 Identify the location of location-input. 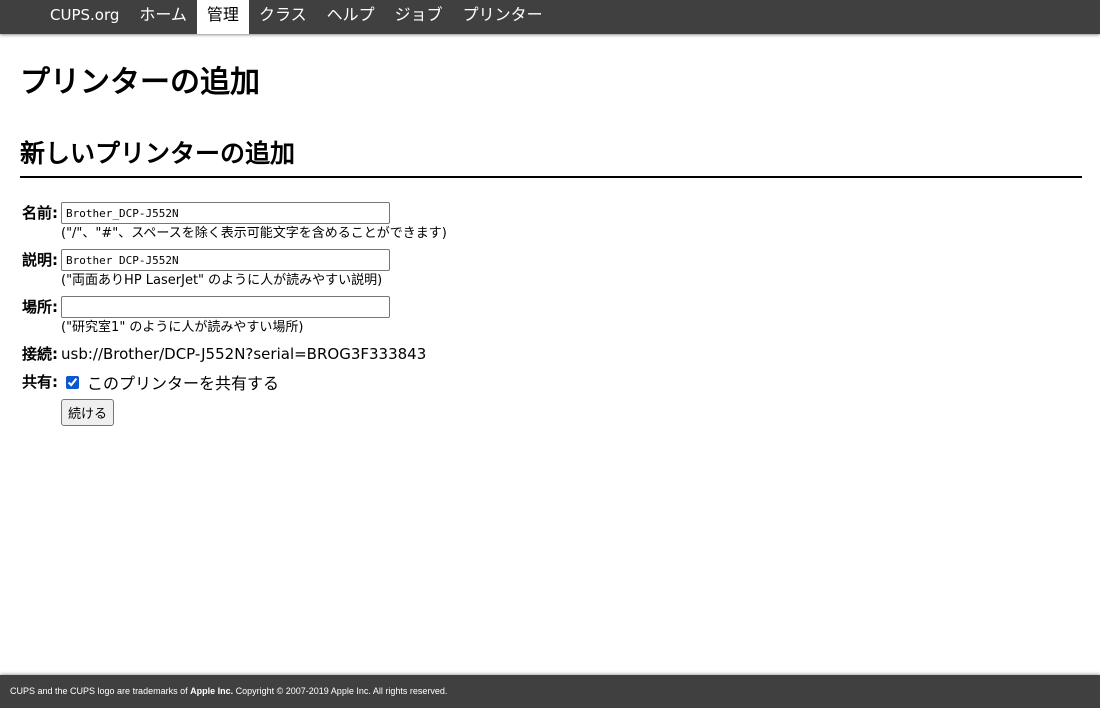
(225, 307).